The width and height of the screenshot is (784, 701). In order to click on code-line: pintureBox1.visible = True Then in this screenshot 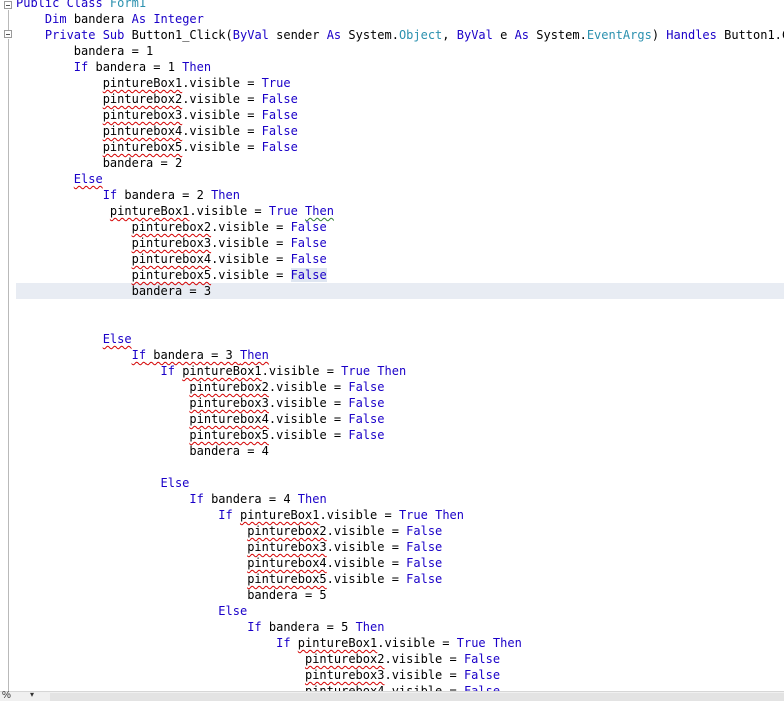, I will do `click(400, 211)`.